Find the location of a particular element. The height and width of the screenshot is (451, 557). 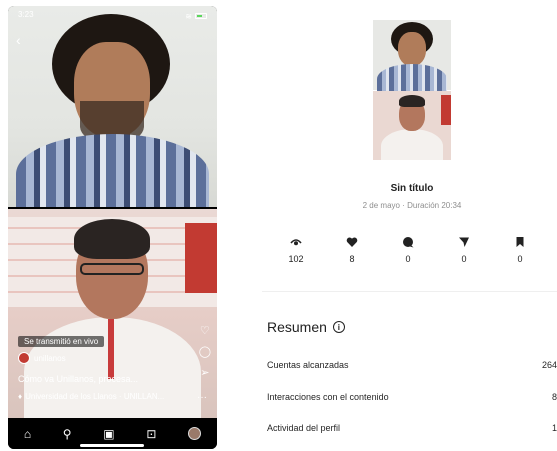

search-icon: ⚲ is located at coordinates (67, 434).